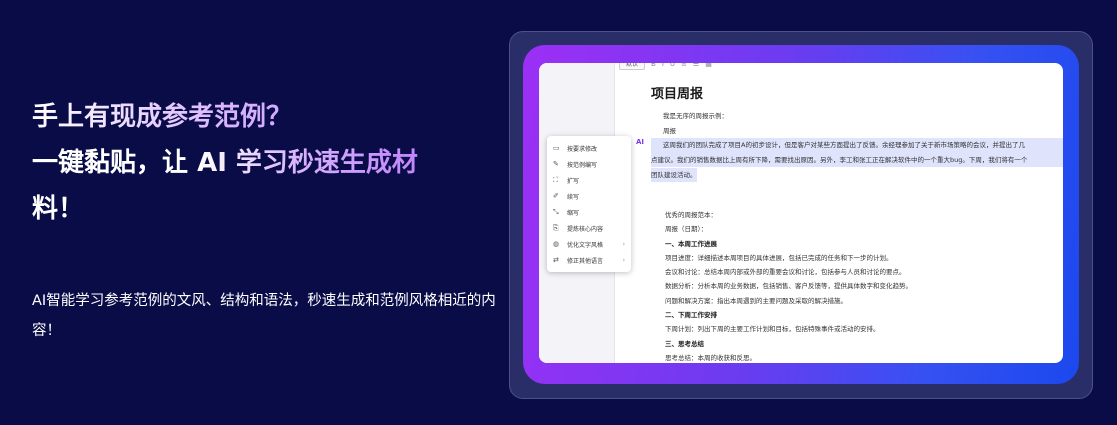 Image resolution: width=1117 pixels, height=425 pixels. Describe the element at coordinates (264, 316) in the screenshot. I see `hero-description: AI智能学习参考范例的文风、结构和语法，秒速生成和范例风格相近的内容！` at that location.